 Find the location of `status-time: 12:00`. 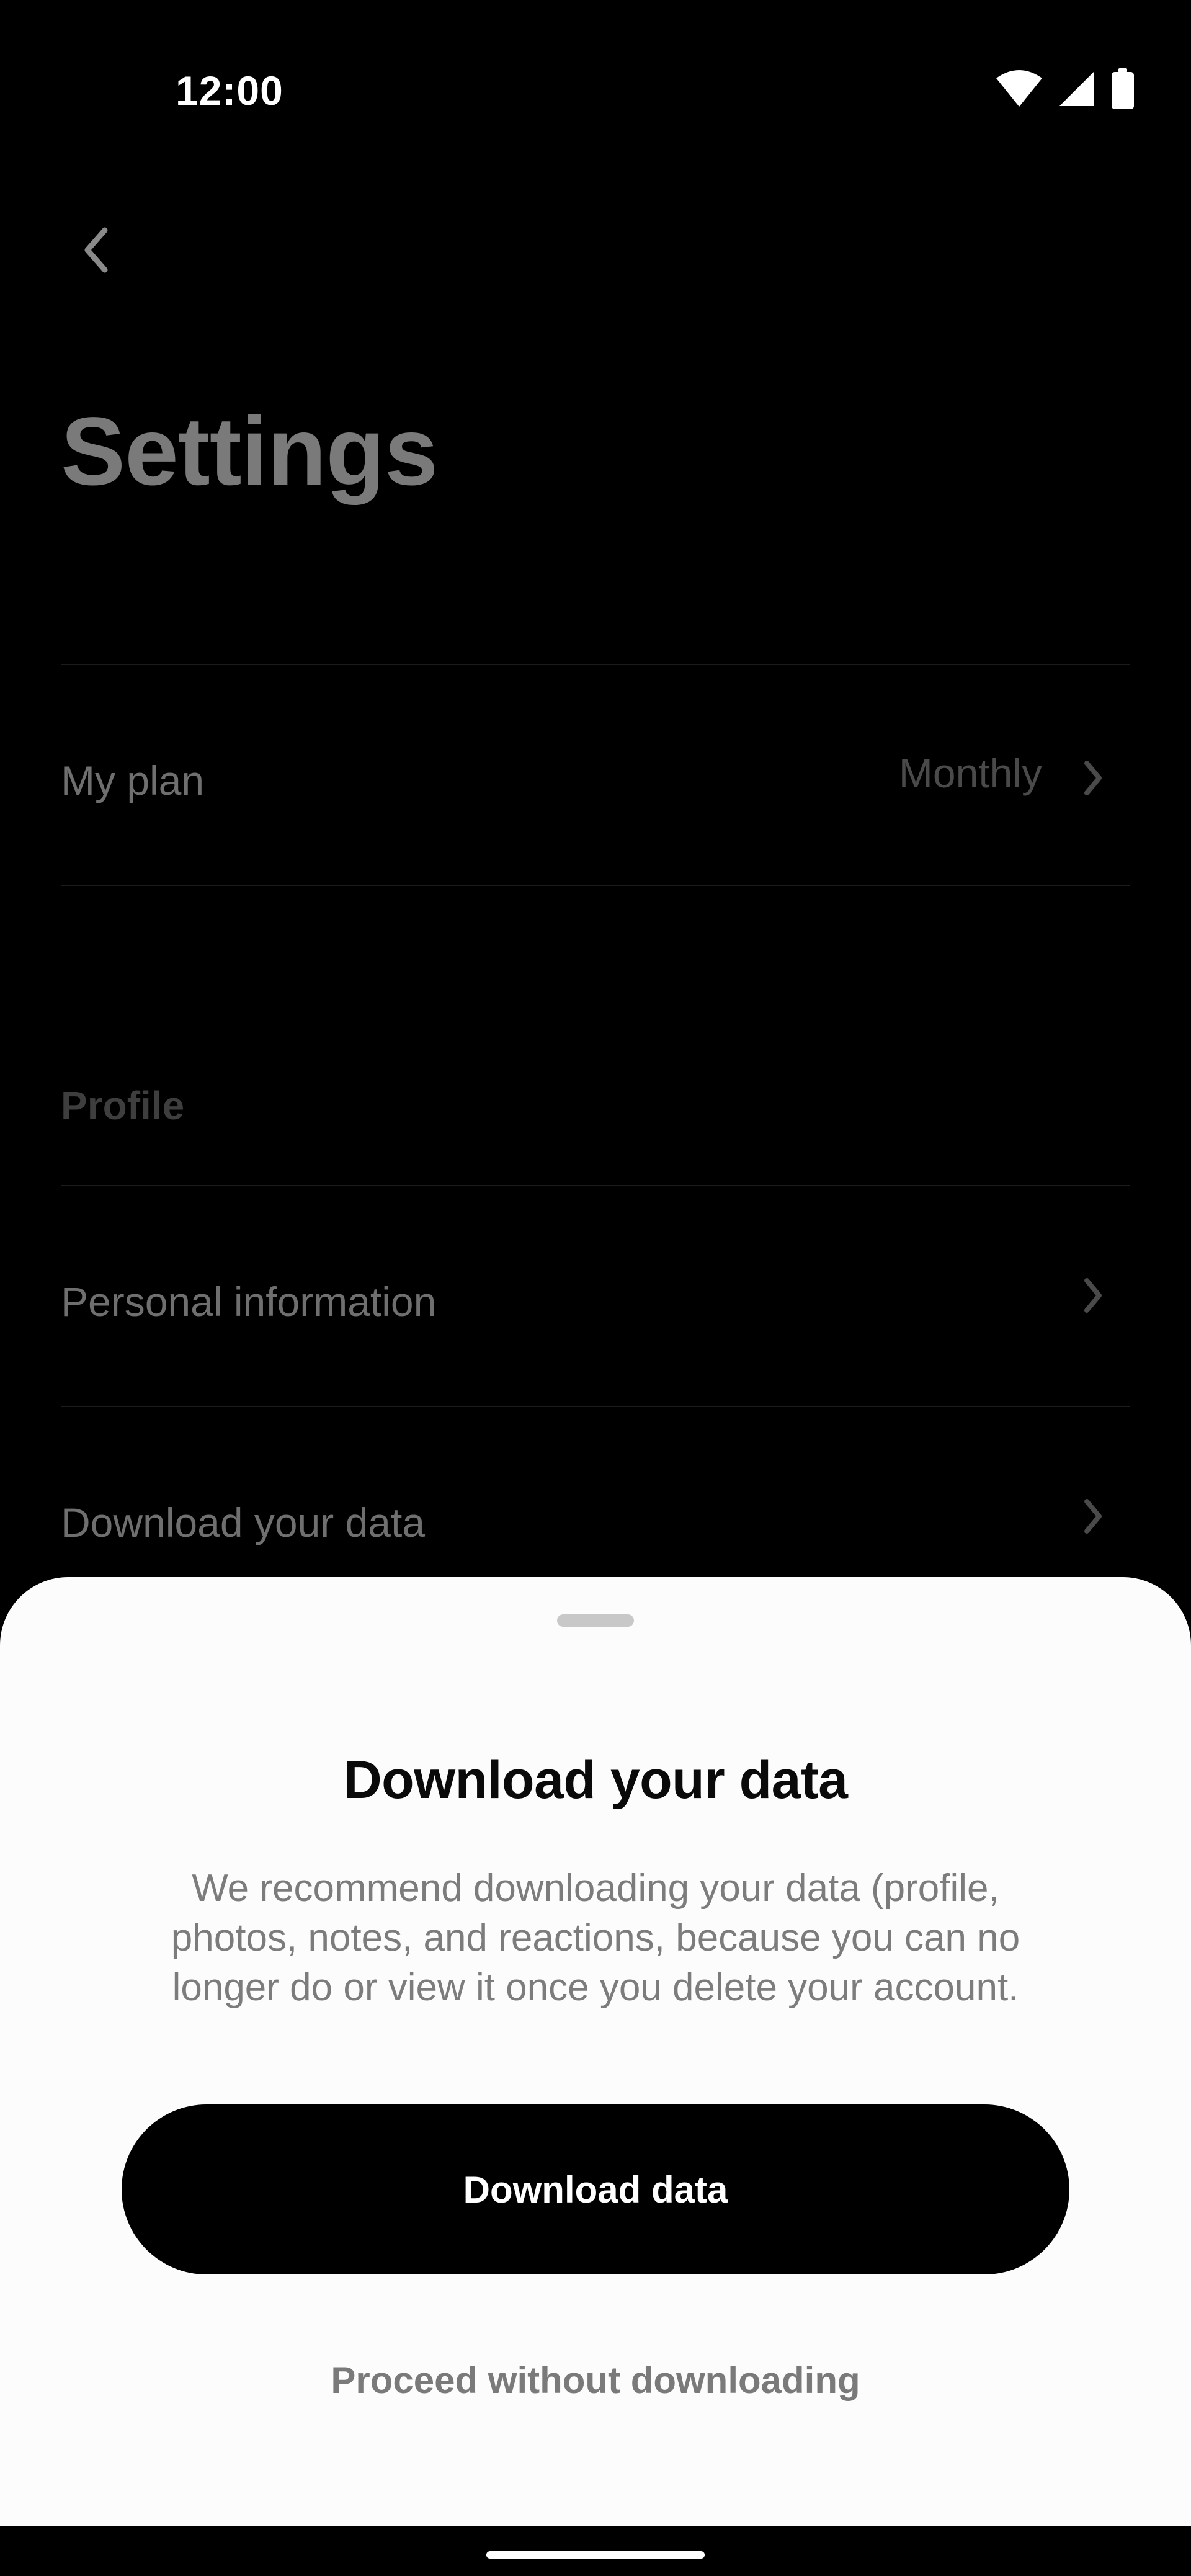

status-time: 12:00 is located at coordinates (230, 91).